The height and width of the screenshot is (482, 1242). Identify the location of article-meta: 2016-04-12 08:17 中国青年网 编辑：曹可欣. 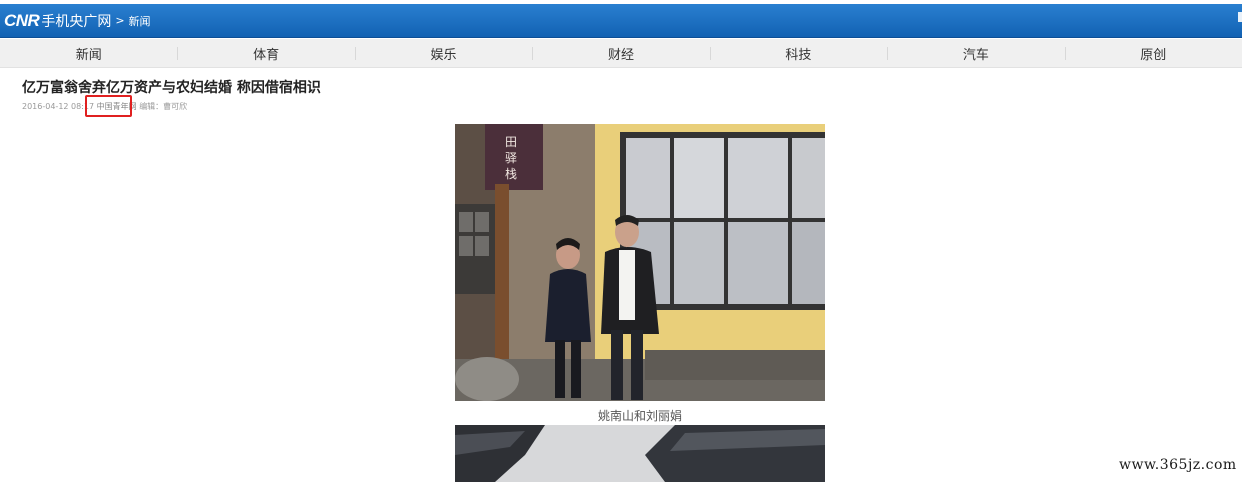
(105, 106).